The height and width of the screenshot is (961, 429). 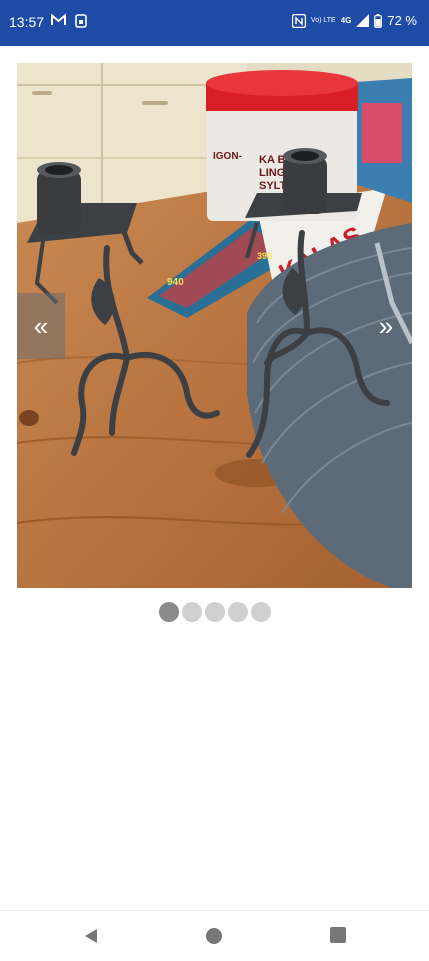 What do you see at coordinates (175, 282) in the screenshot?
I see `card-price-text: 940` at bounding box center [175, 282].